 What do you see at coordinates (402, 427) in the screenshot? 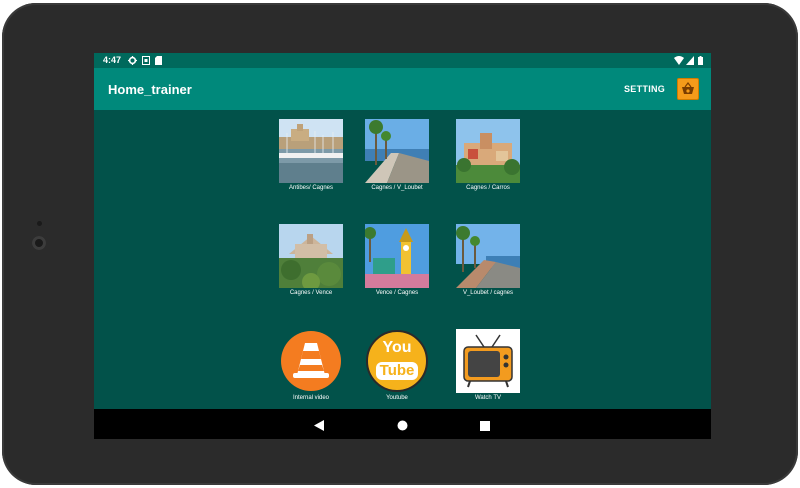
I see `home-icon` at bounding box center [402, 427].